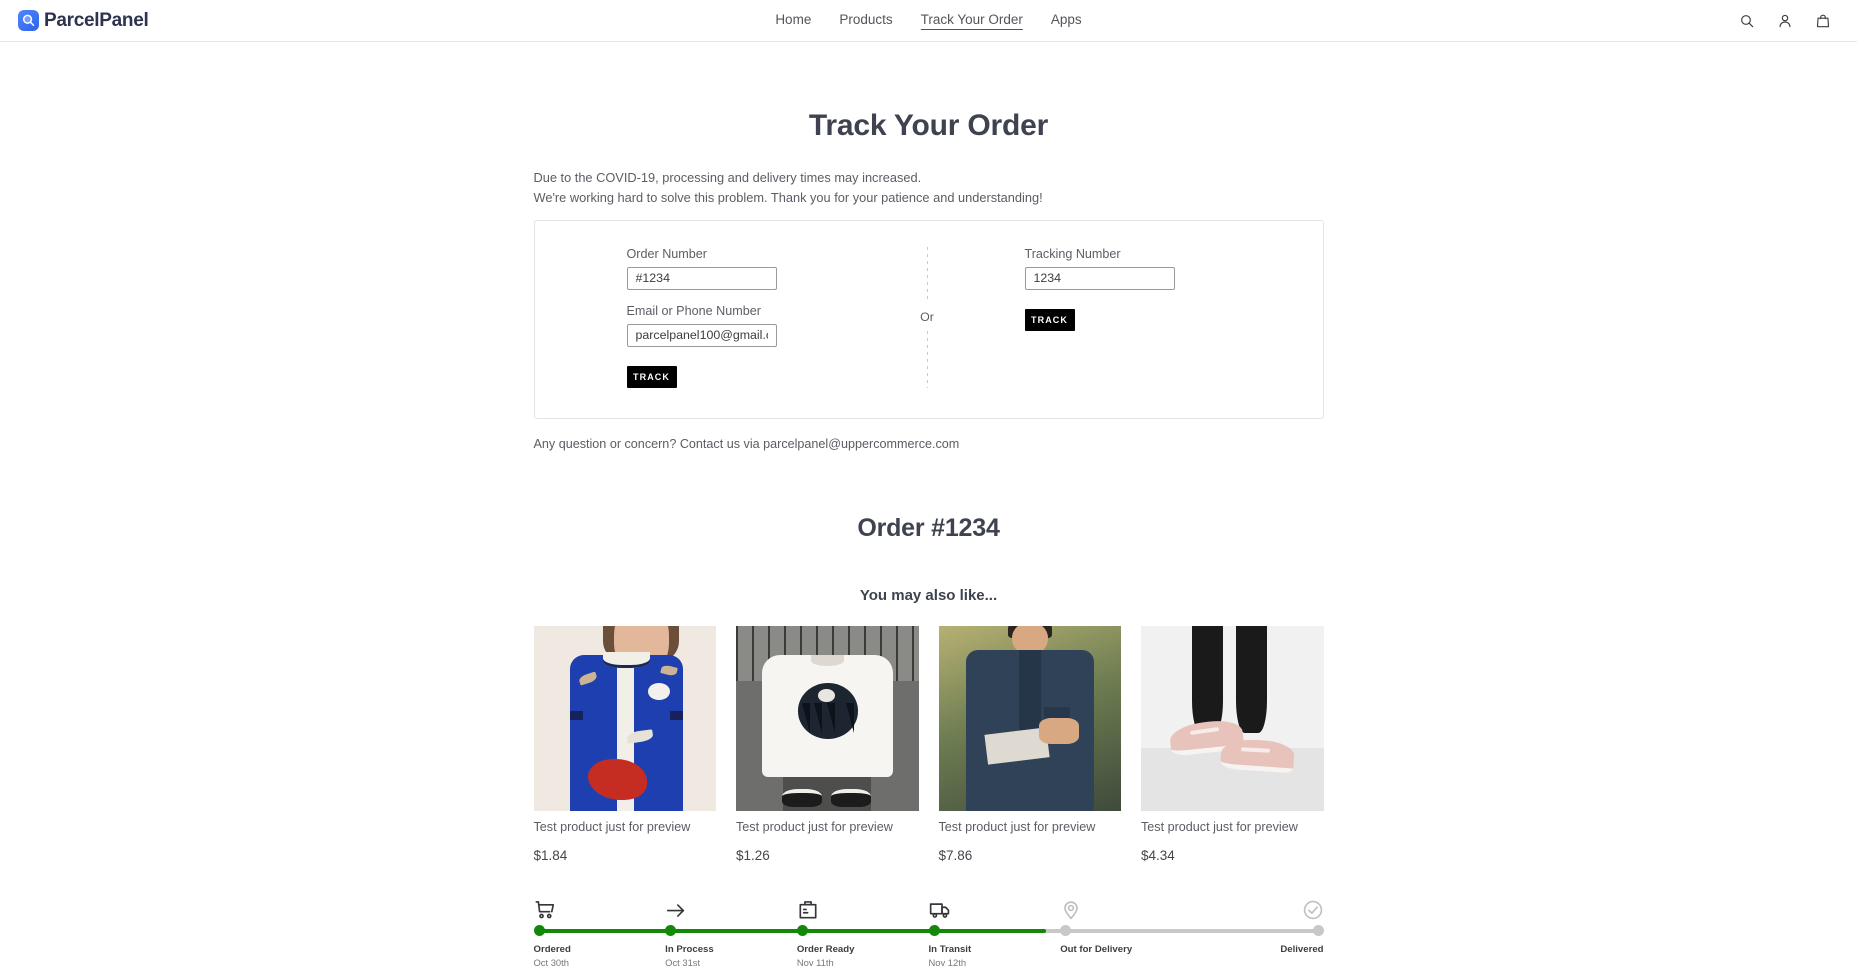 The height and width of the screenshot is (977, 1857). I want to click on product-card: Test product just for preview $4.34, so click(1232, 744).